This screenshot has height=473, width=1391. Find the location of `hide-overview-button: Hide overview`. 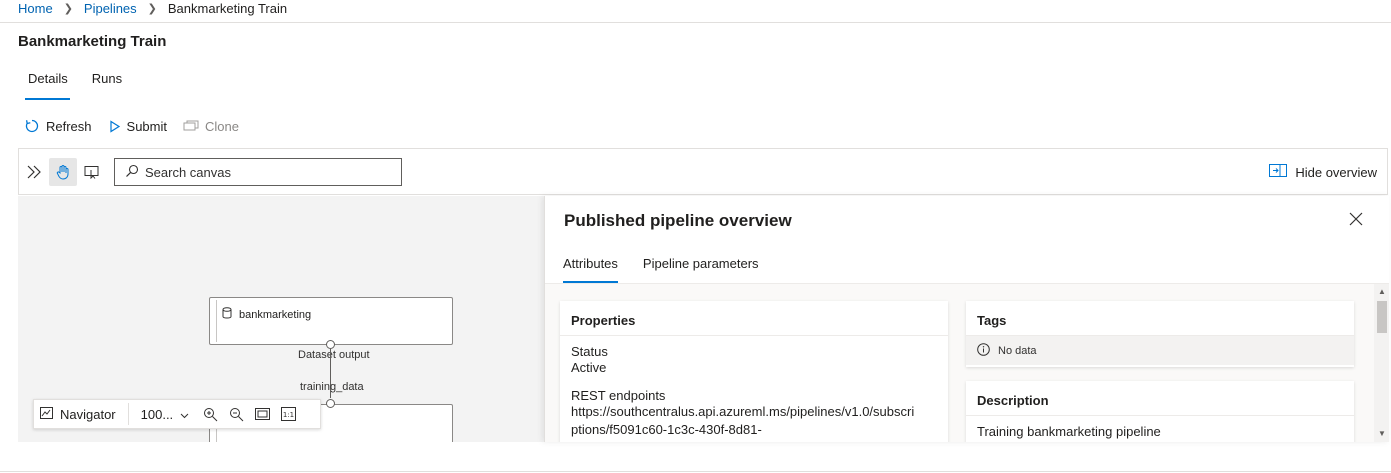

hide-overview-button: Hide overview is located at coordinates (1323, 172).